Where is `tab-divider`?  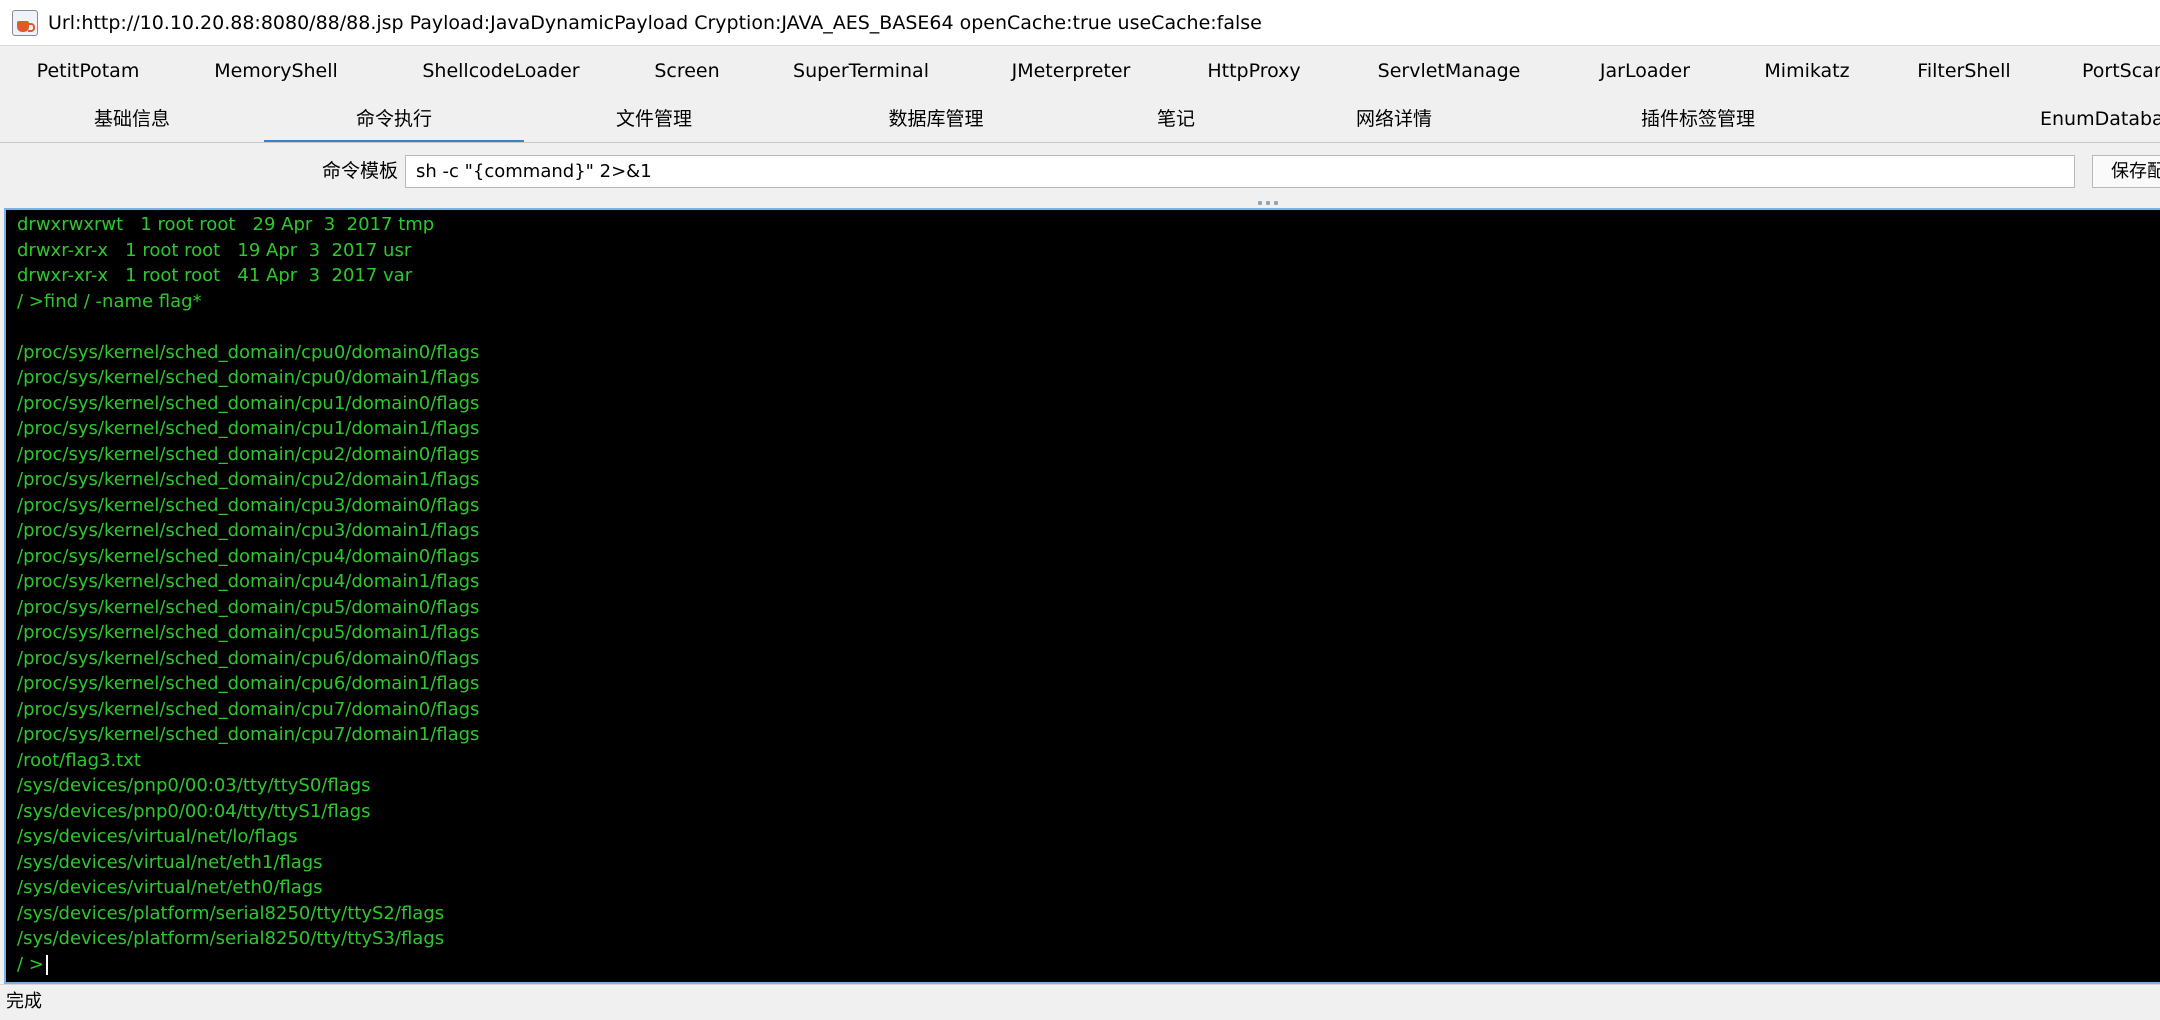 tab-divider is located at coordinates (1080, 142).